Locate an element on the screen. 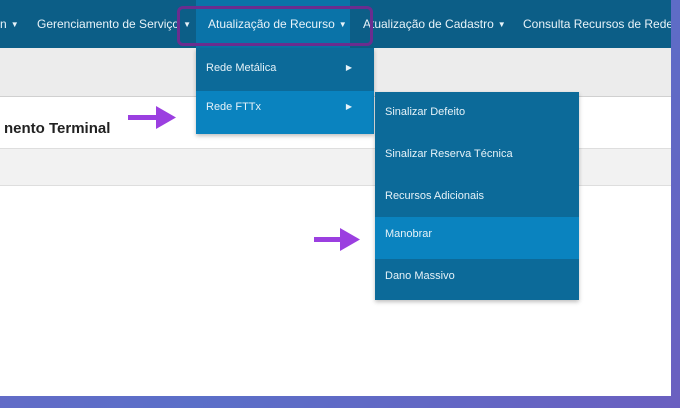 The image size is (680, 408). dropdown-menu-atualizacao-recurso: Rede Metálica ▶ Rede FTTx ▶ is located at coordinates (285, 91).